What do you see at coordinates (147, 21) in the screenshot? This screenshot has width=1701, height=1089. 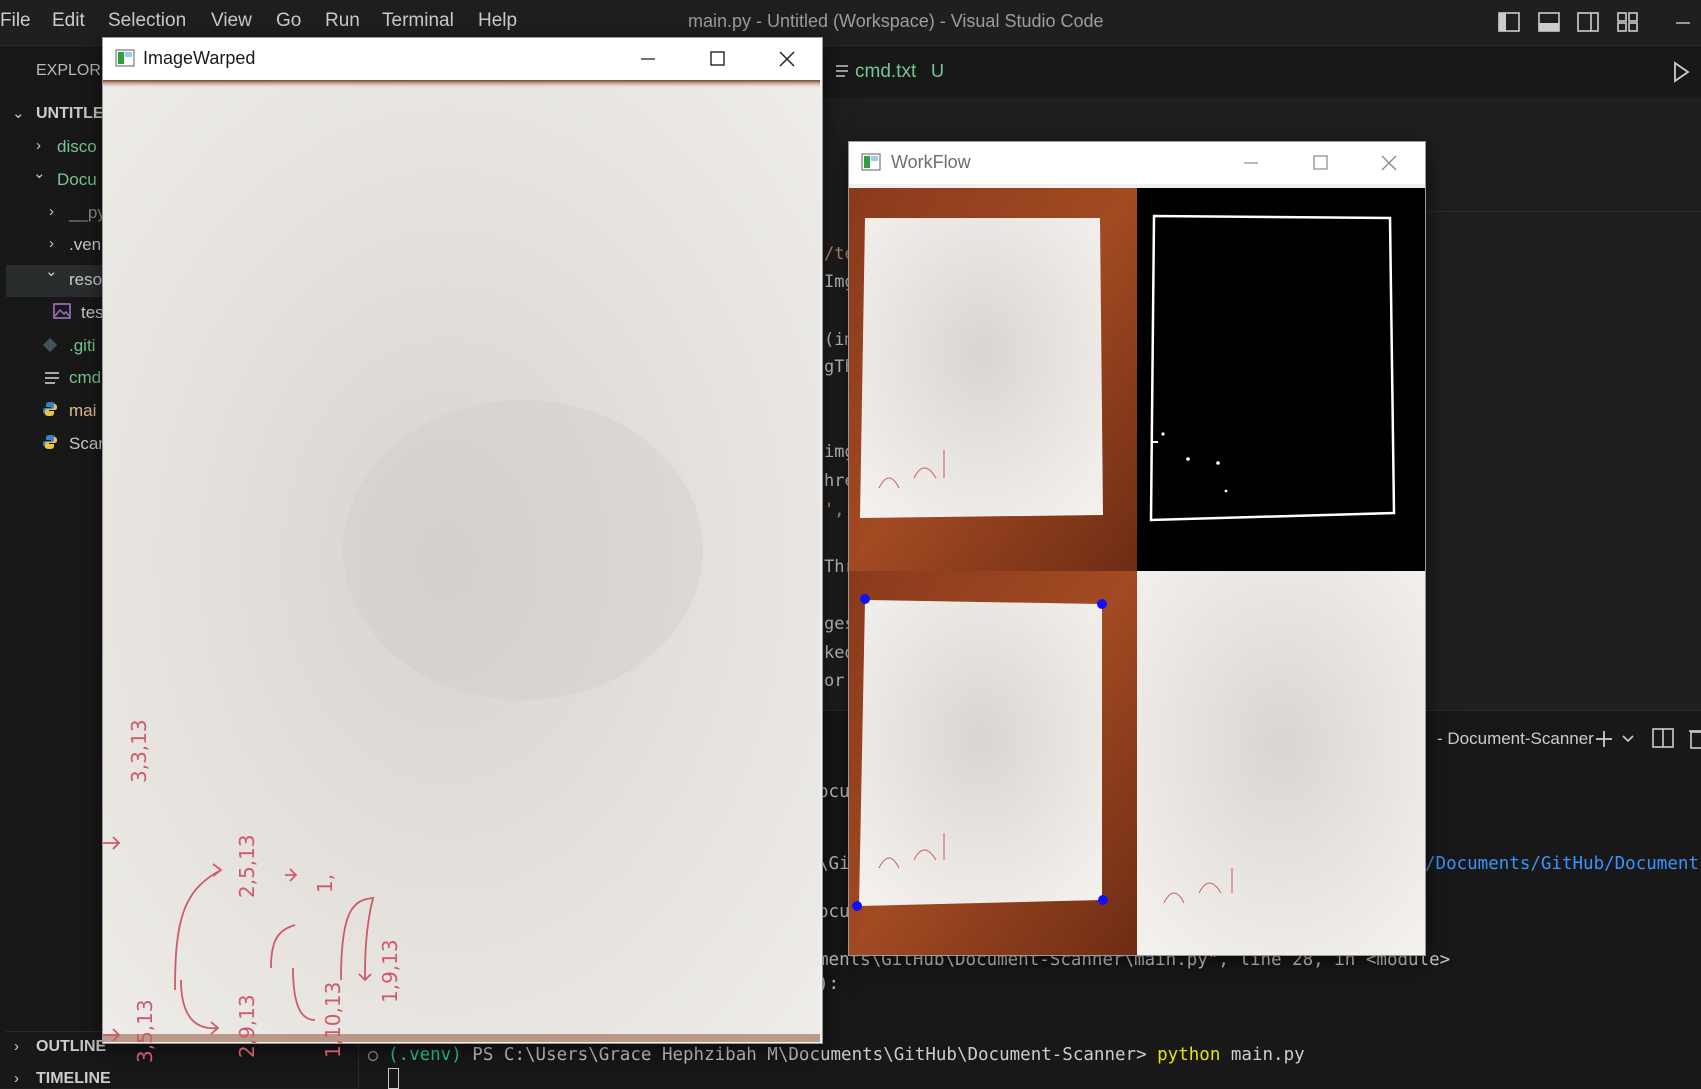 I see `menu-selection: Selection` at bounding box center [147, 21].